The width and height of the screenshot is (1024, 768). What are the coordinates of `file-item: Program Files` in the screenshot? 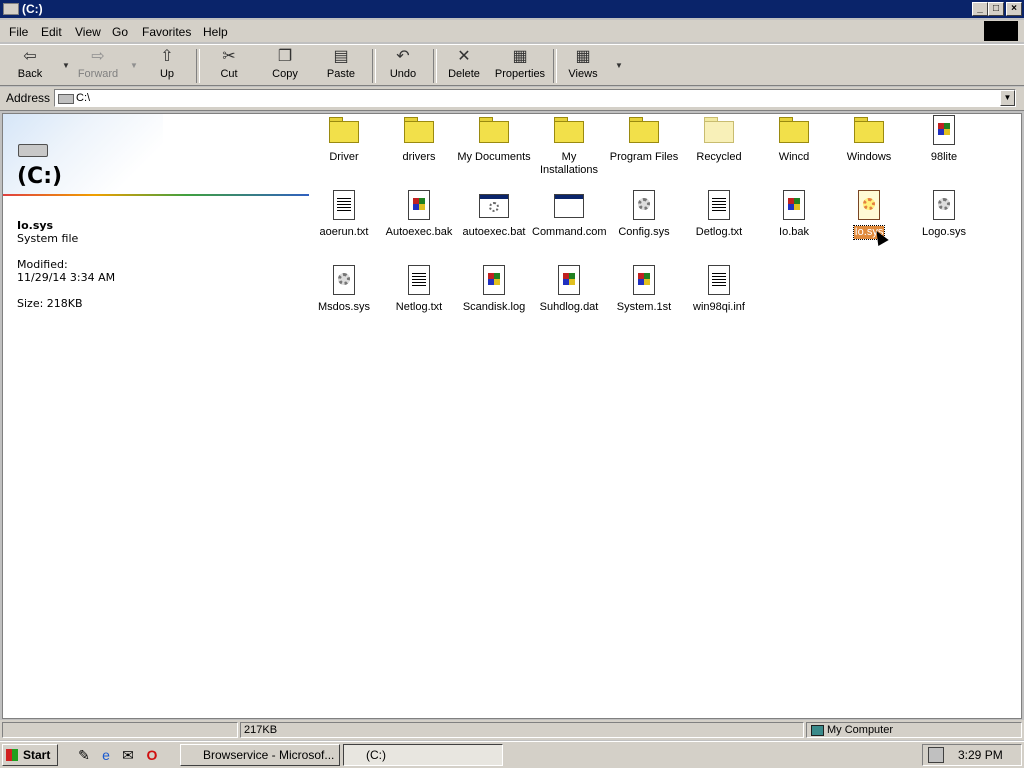 It's located at (644, 139).